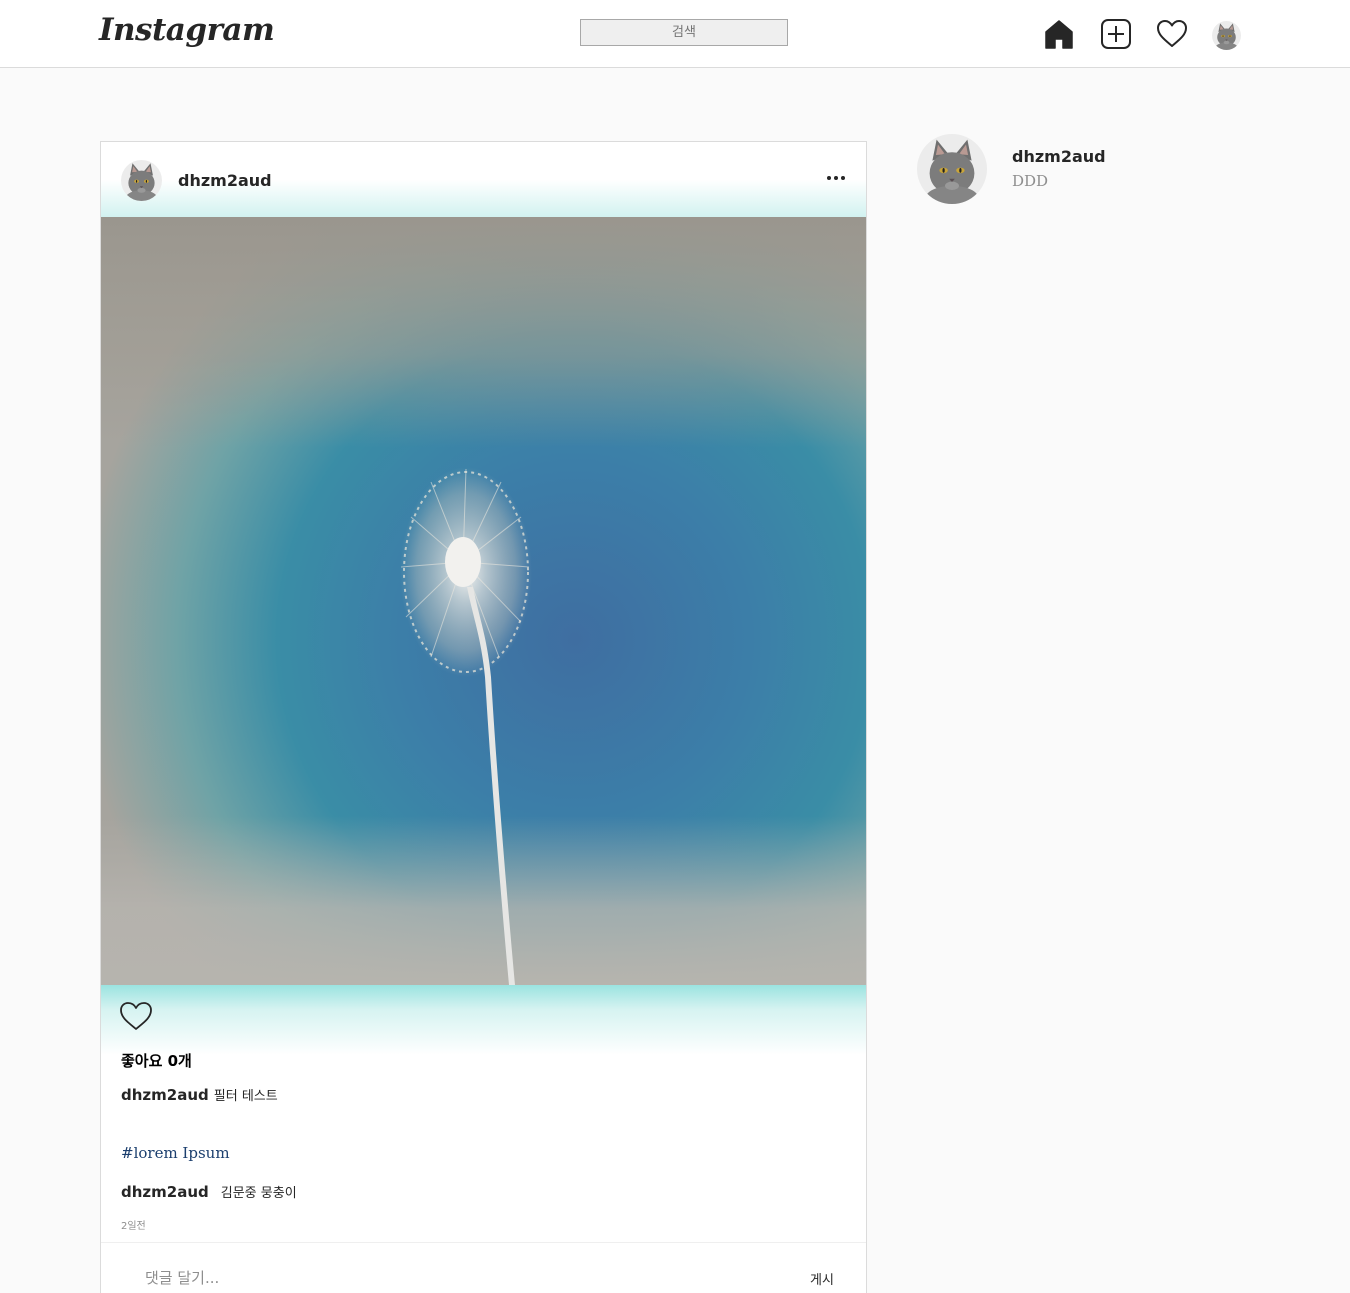  I want to click on caption-username: dhzm2aud, so click(165, 1095).